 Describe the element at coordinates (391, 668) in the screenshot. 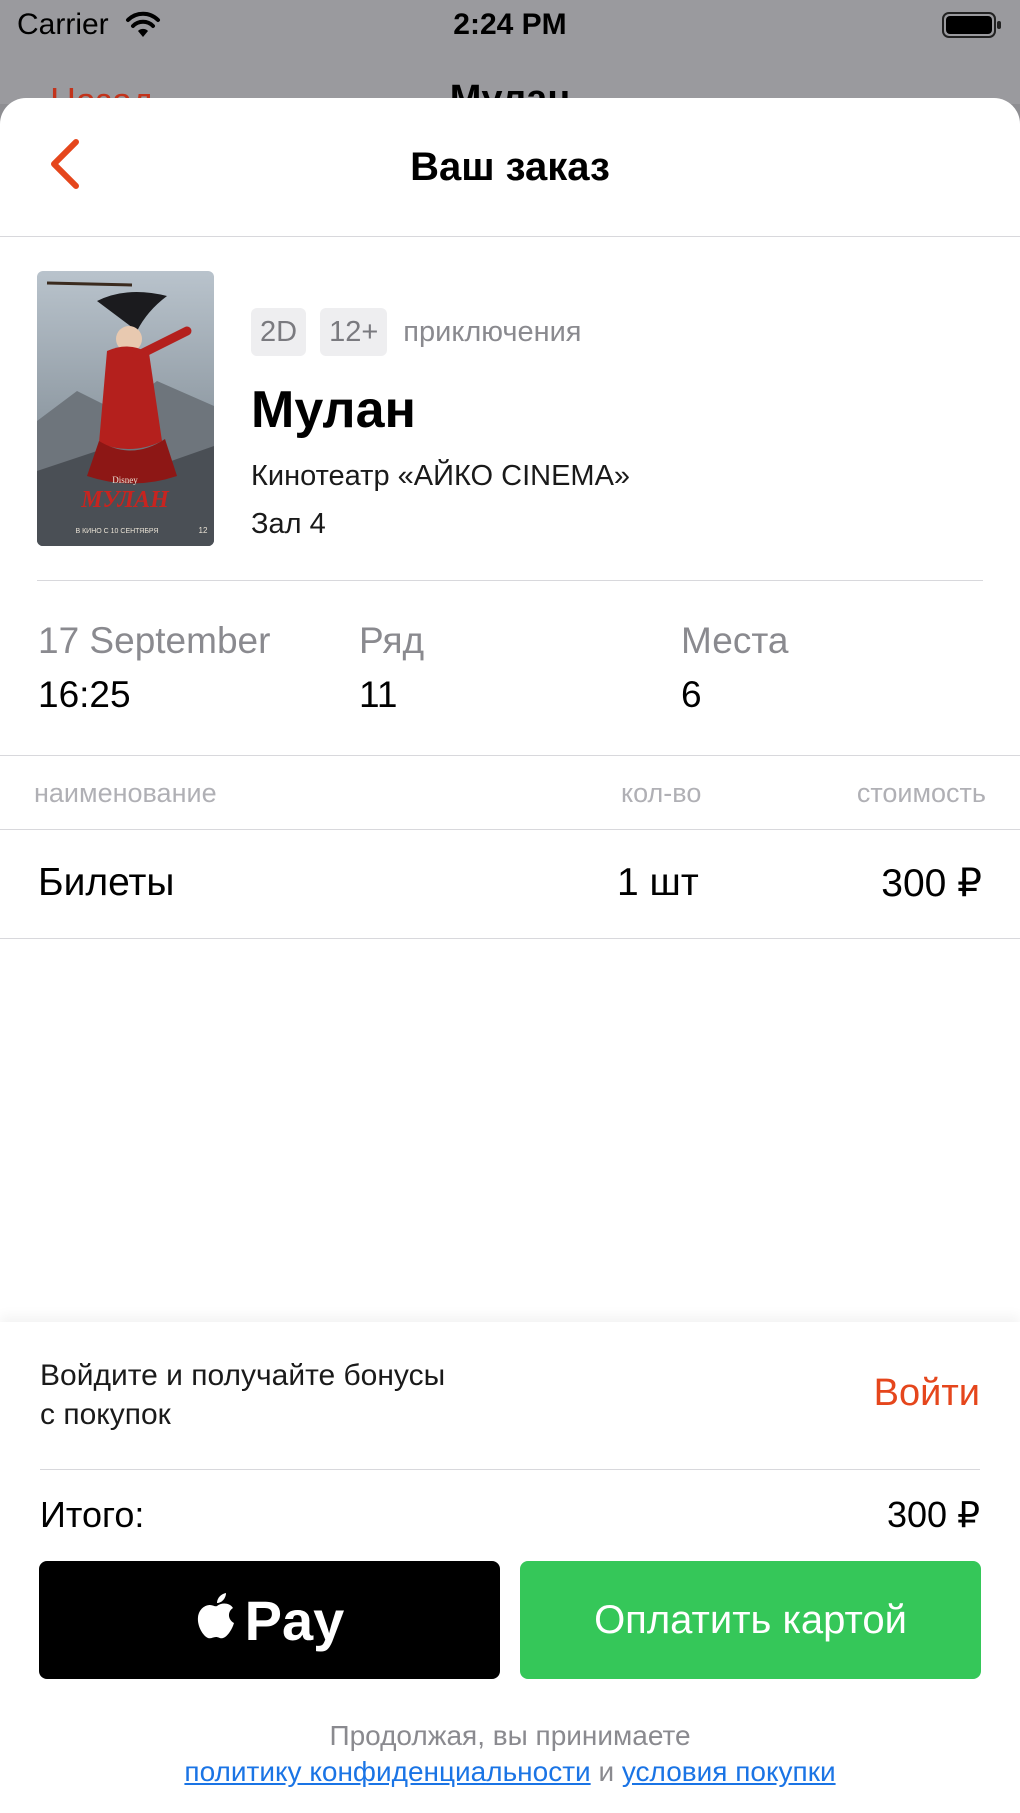

I see `row-block: Ряд 11` at that location.